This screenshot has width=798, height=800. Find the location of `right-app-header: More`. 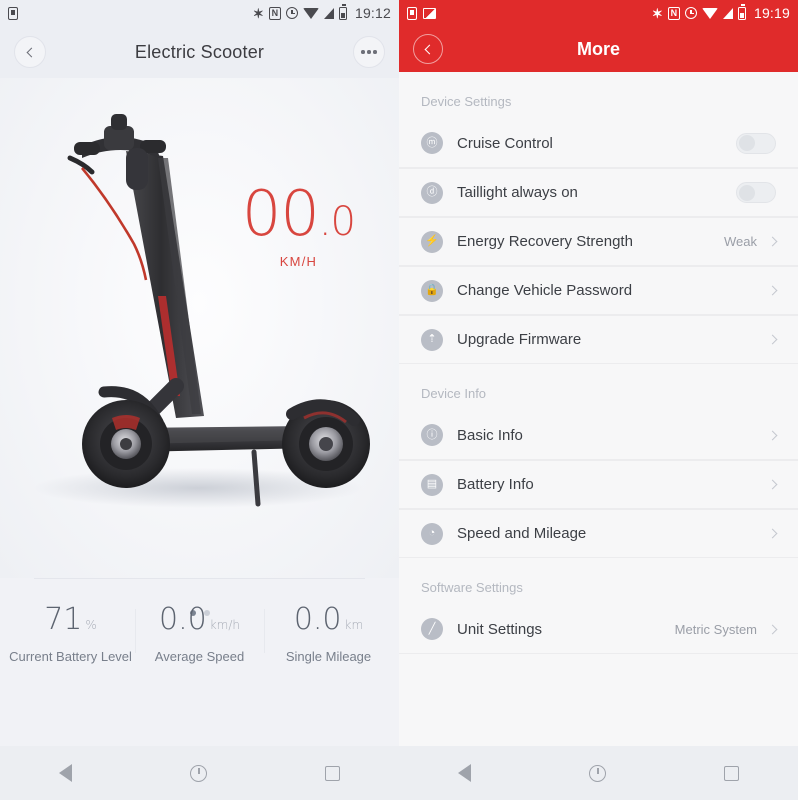

right-app-header: More is located at coordinates (598, 49).